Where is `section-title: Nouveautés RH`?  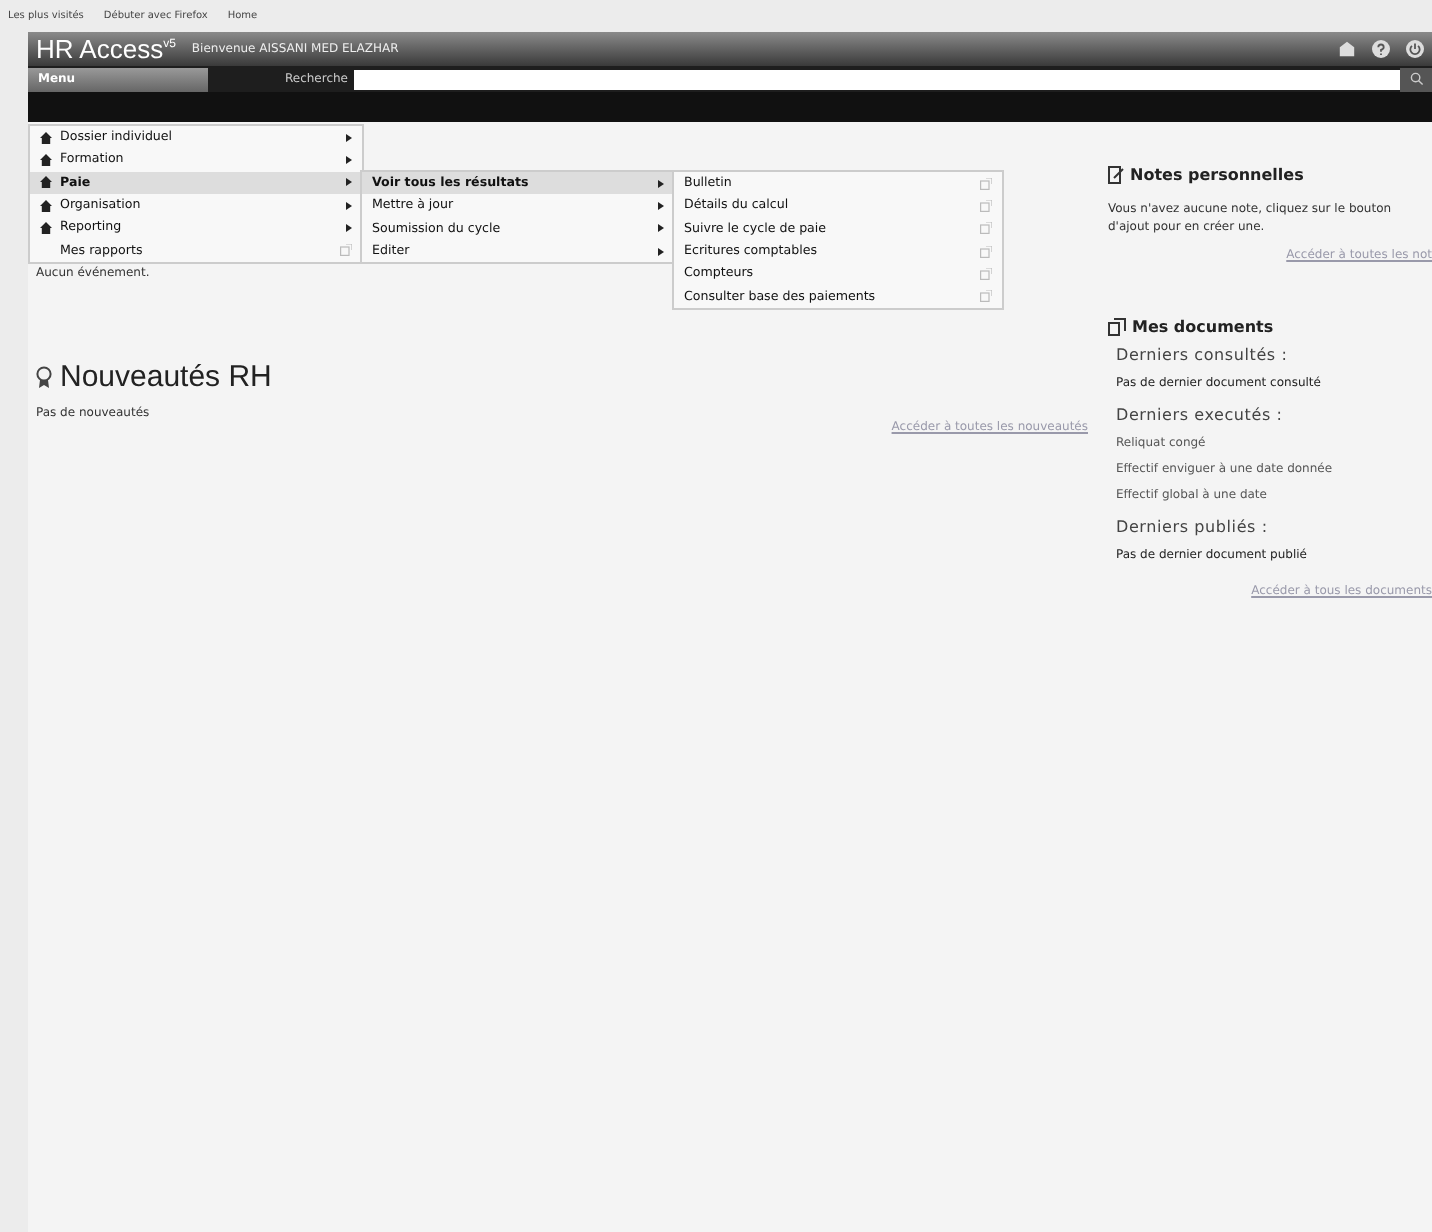
section-title: Nouveautés RH is located at coordinates (166, 377).